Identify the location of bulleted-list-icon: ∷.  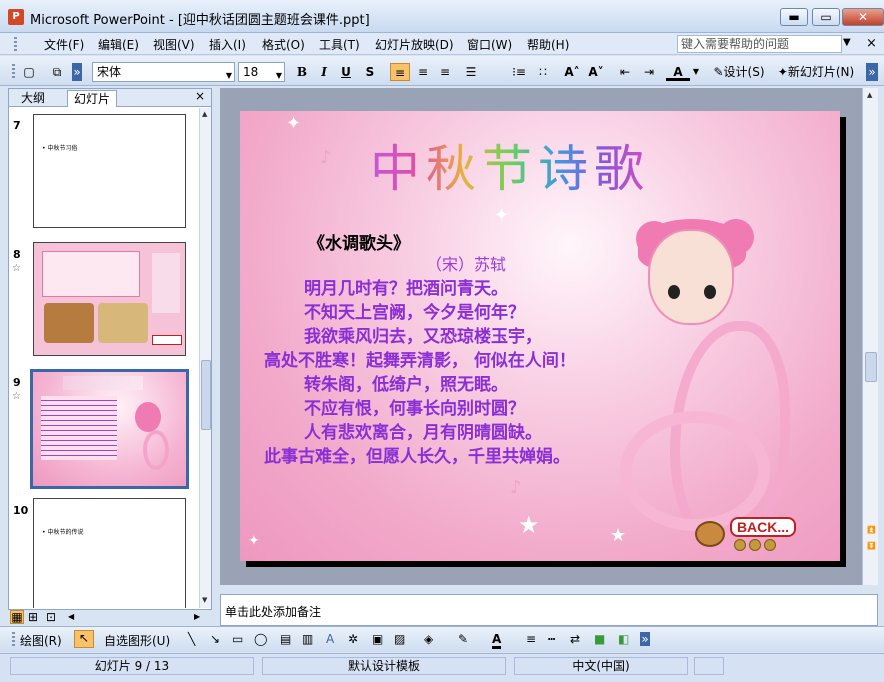
(543, 72).